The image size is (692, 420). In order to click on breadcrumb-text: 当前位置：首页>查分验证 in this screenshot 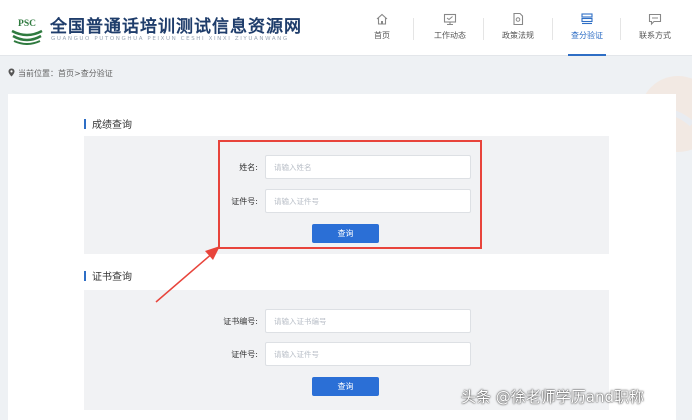, I will do `click(65, 73)`.